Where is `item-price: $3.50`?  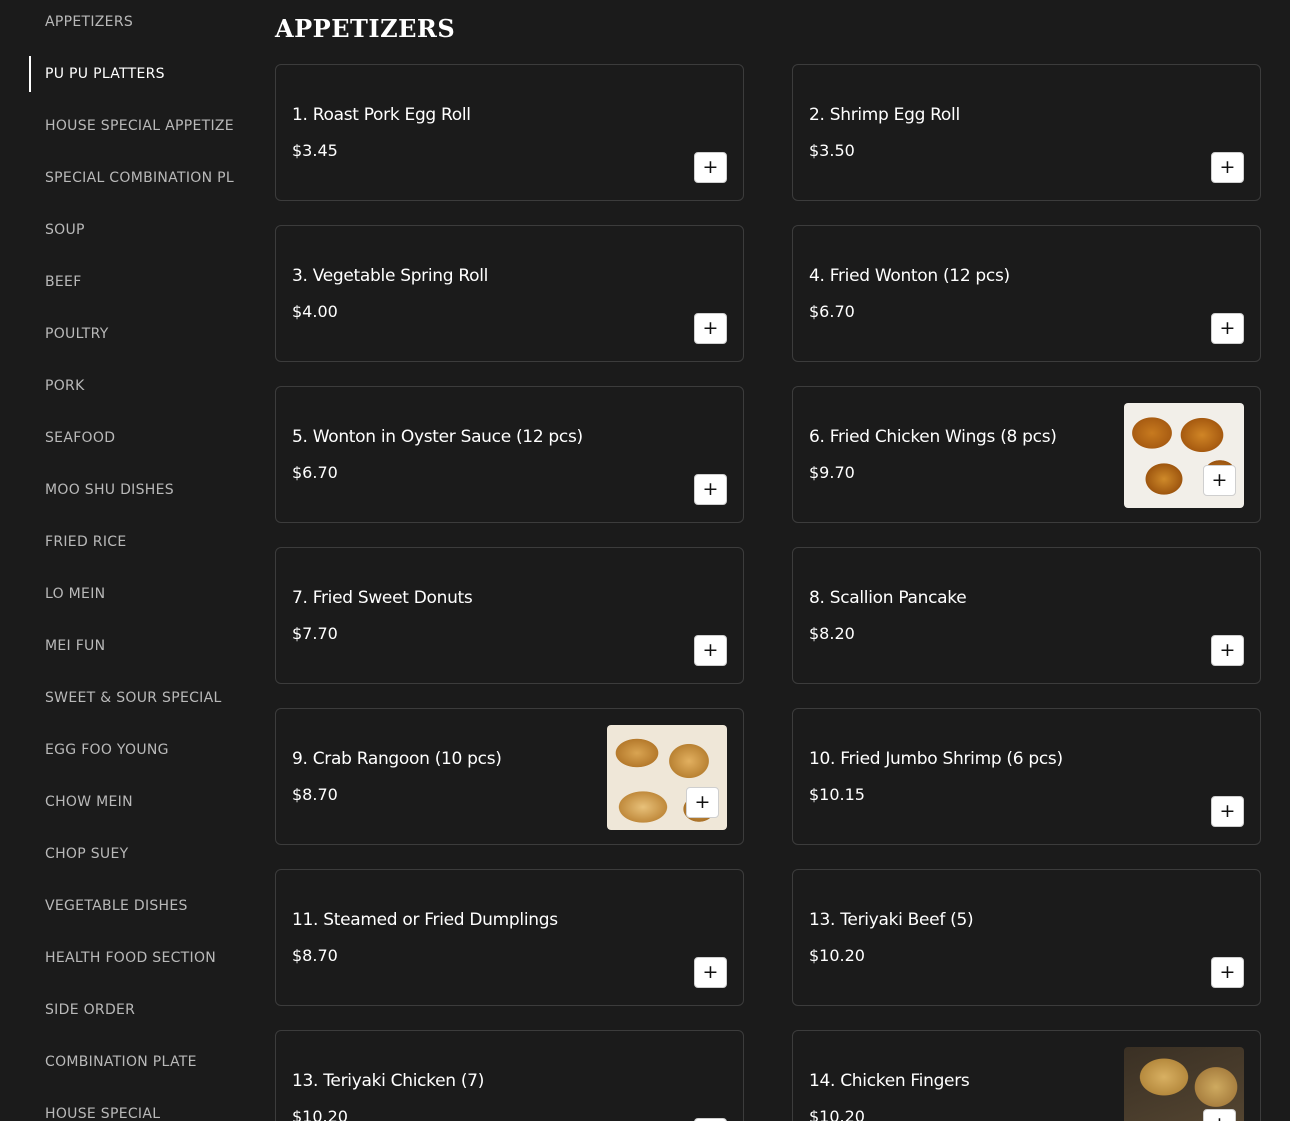
item-price: $3.50 is located at coordinates (832, 150).